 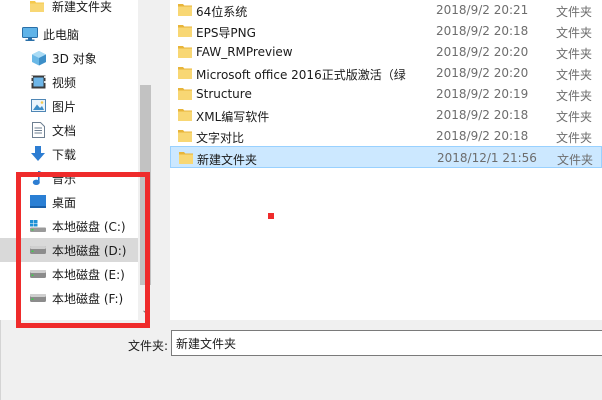 What do you see at coordinates (386, 31) in the screenshot?
I see `file-row: EPS导PNG 2018/9/2 20:18 文件夹` at bounding box center [386, 31].